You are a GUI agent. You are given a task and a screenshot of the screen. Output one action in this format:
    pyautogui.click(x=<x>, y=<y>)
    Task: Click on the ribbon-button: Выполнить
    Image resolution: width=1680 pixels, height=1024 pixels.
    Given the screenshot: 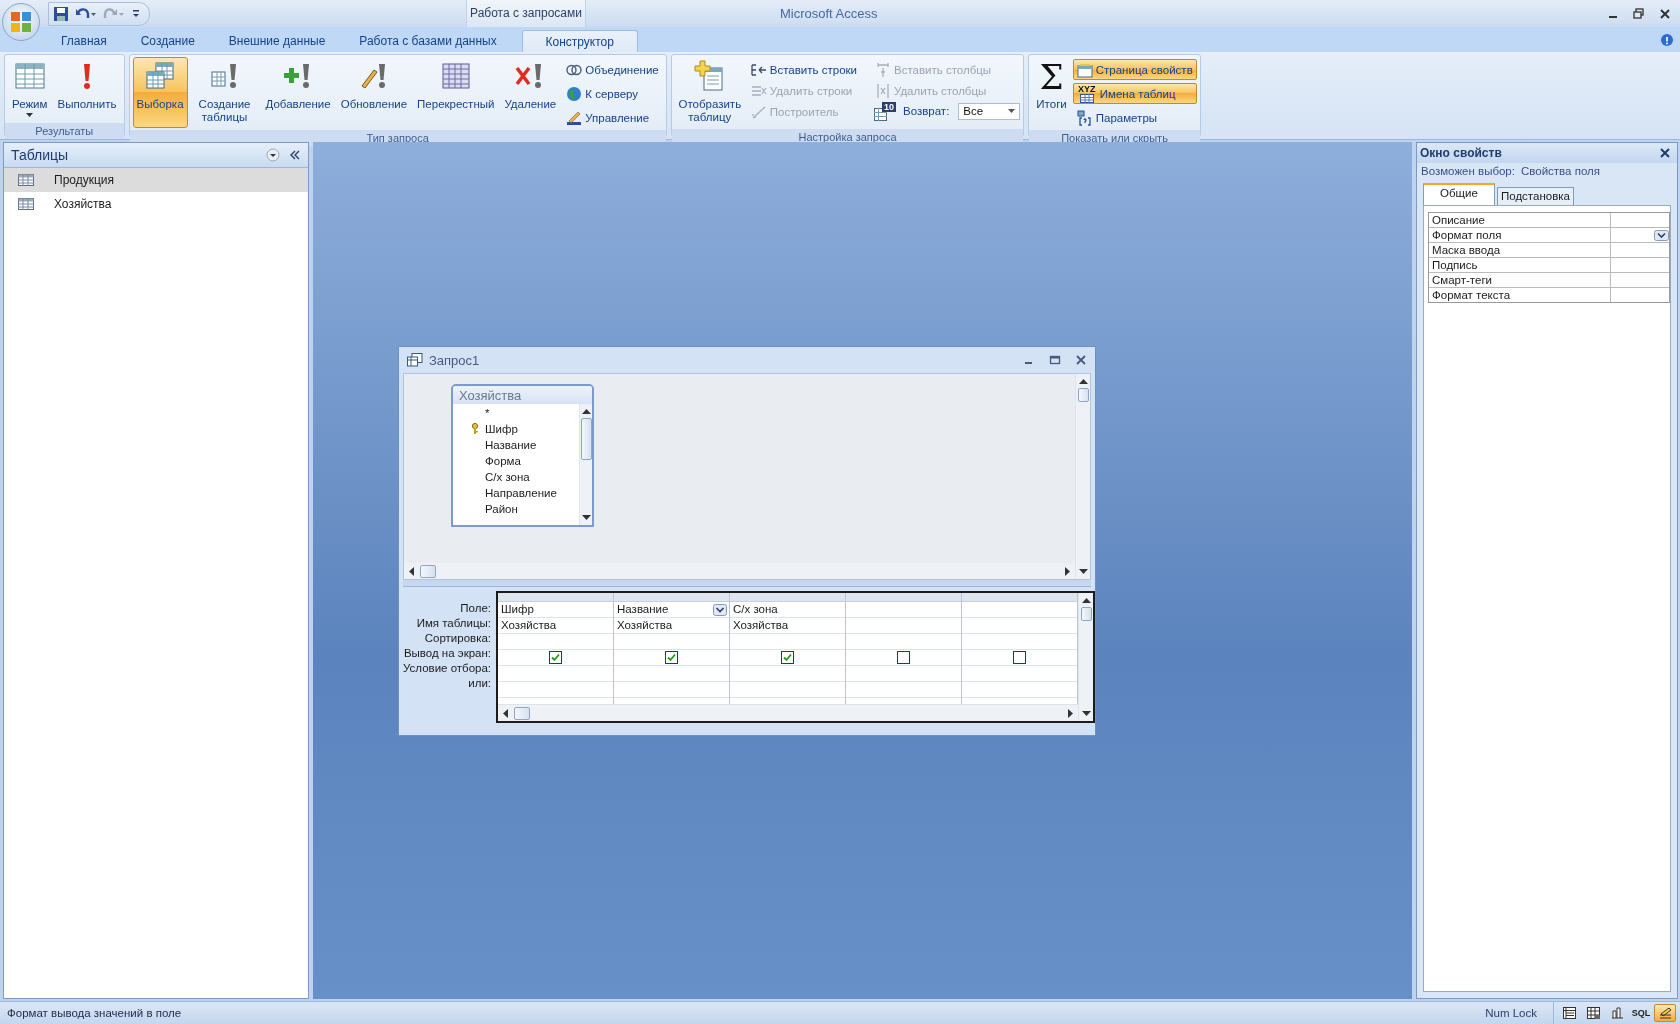 What is the action you would take?
    pyautogui.click(x=87, y=89)
    